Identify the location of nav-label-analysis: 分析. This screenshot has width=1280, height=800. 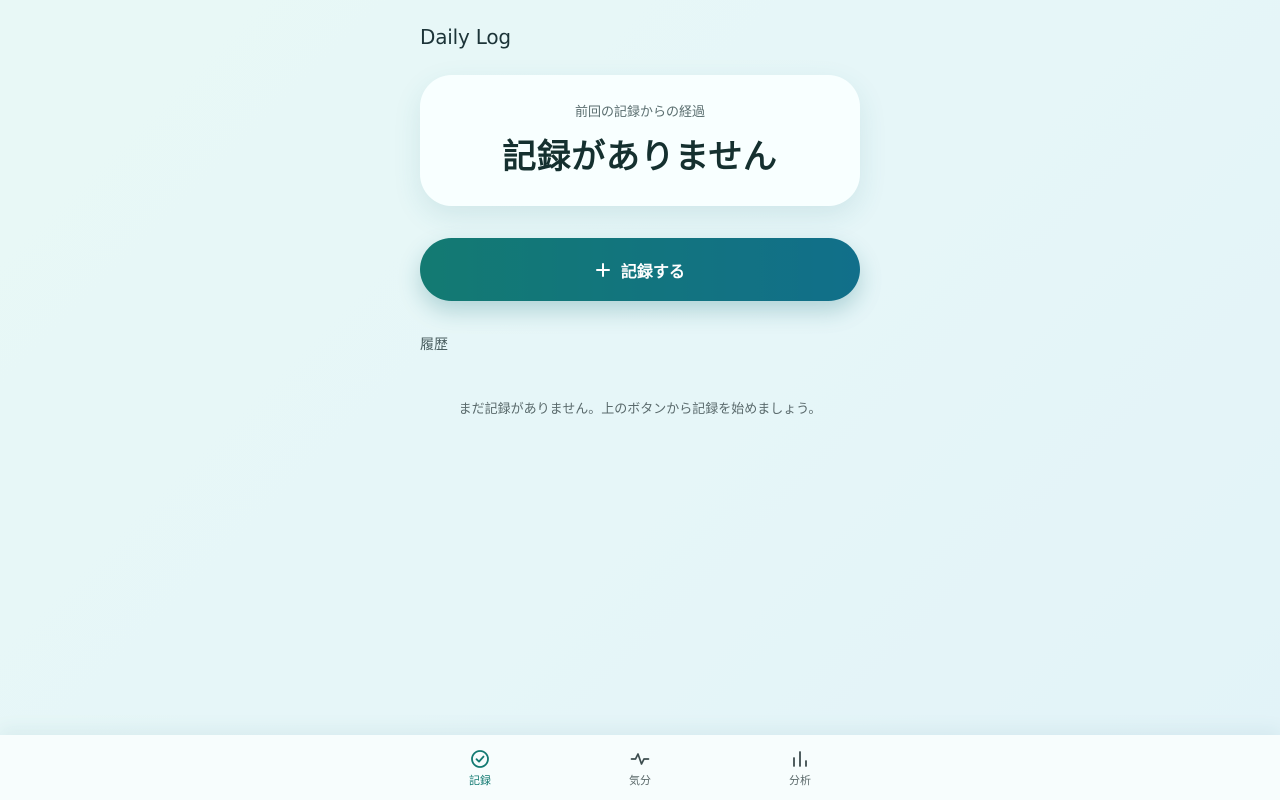
(800, 780).